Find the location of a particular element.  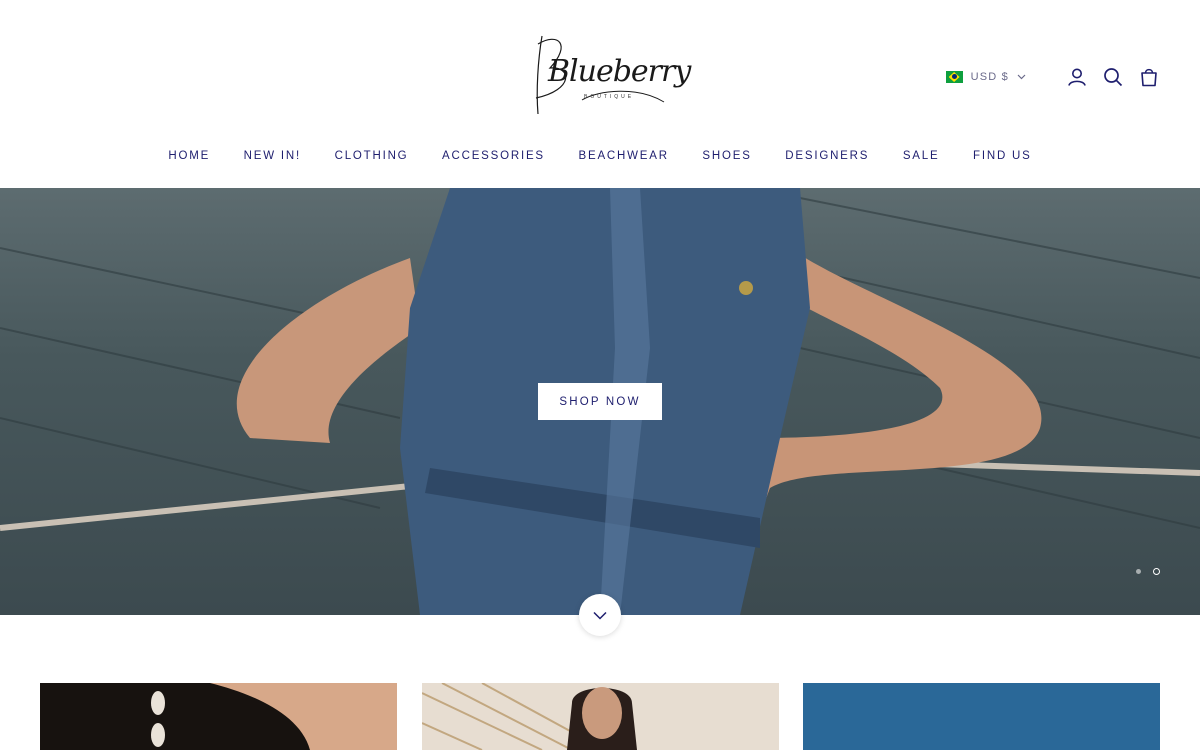

nav-item-designers: DESIGNERS is located at coordinates (827, 156).